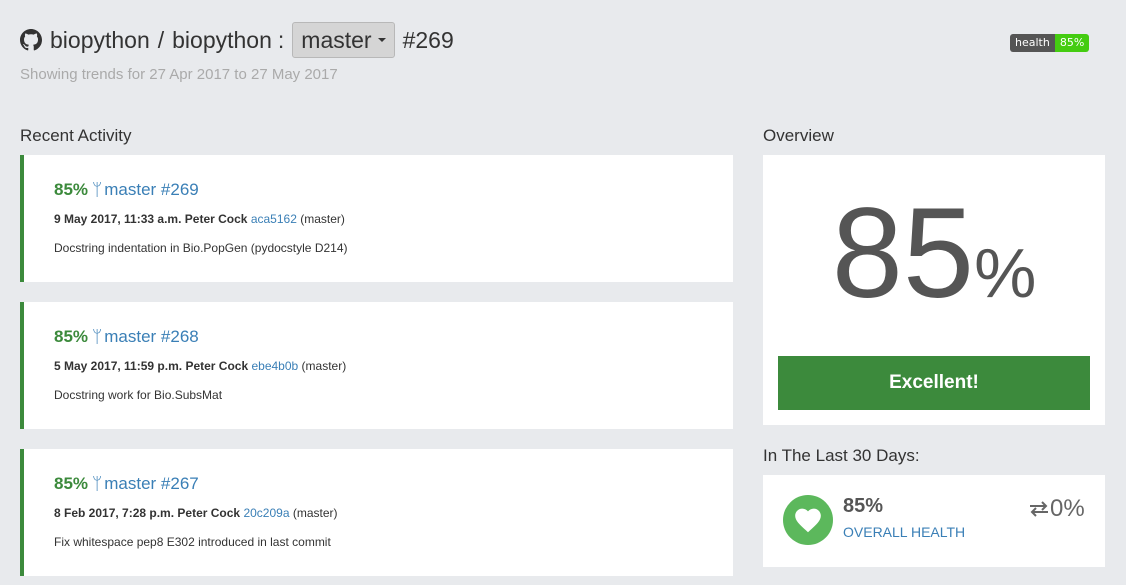  I want to click on overview-title: Overview, so click(798, 135).